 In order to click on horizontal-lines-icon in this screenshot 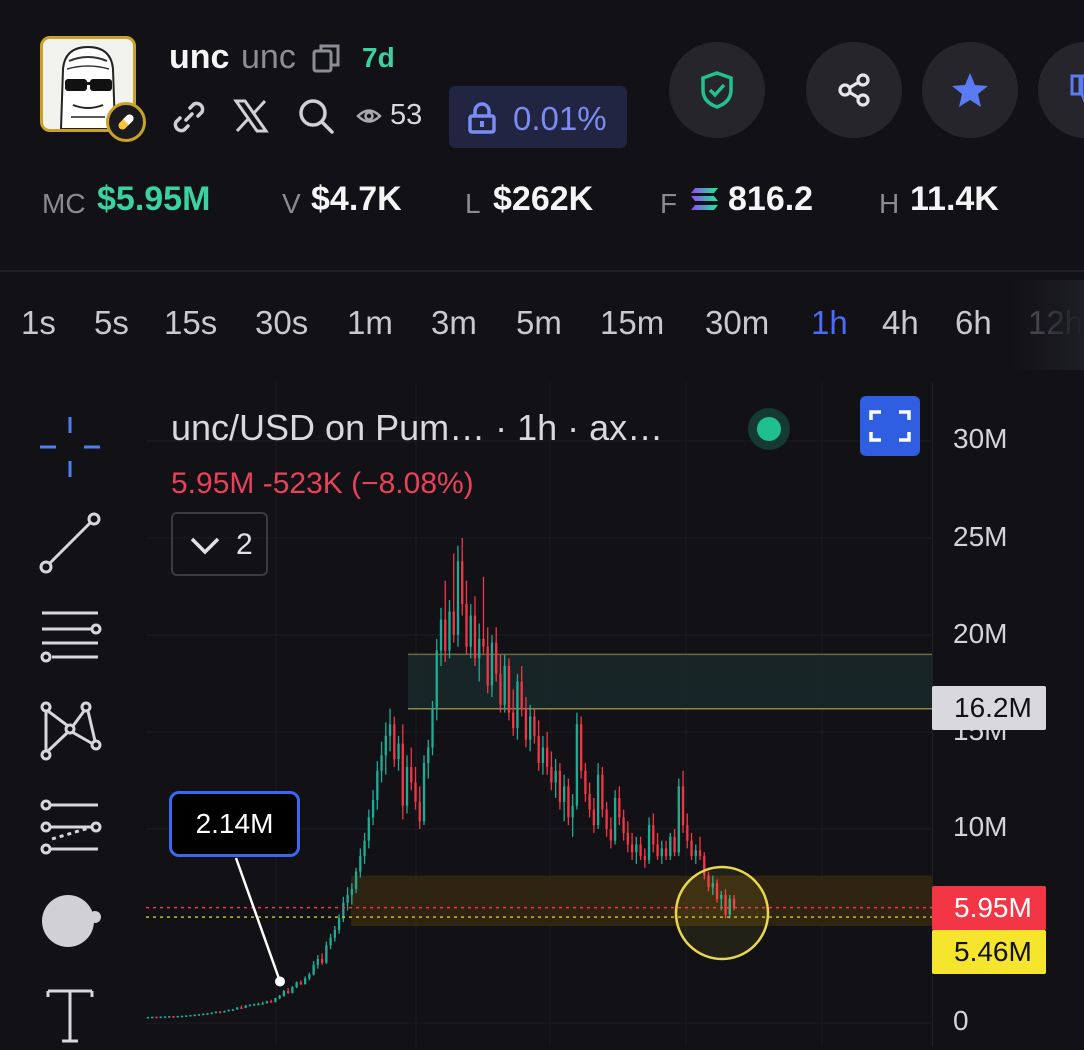, I will do `click(70, 635)`.